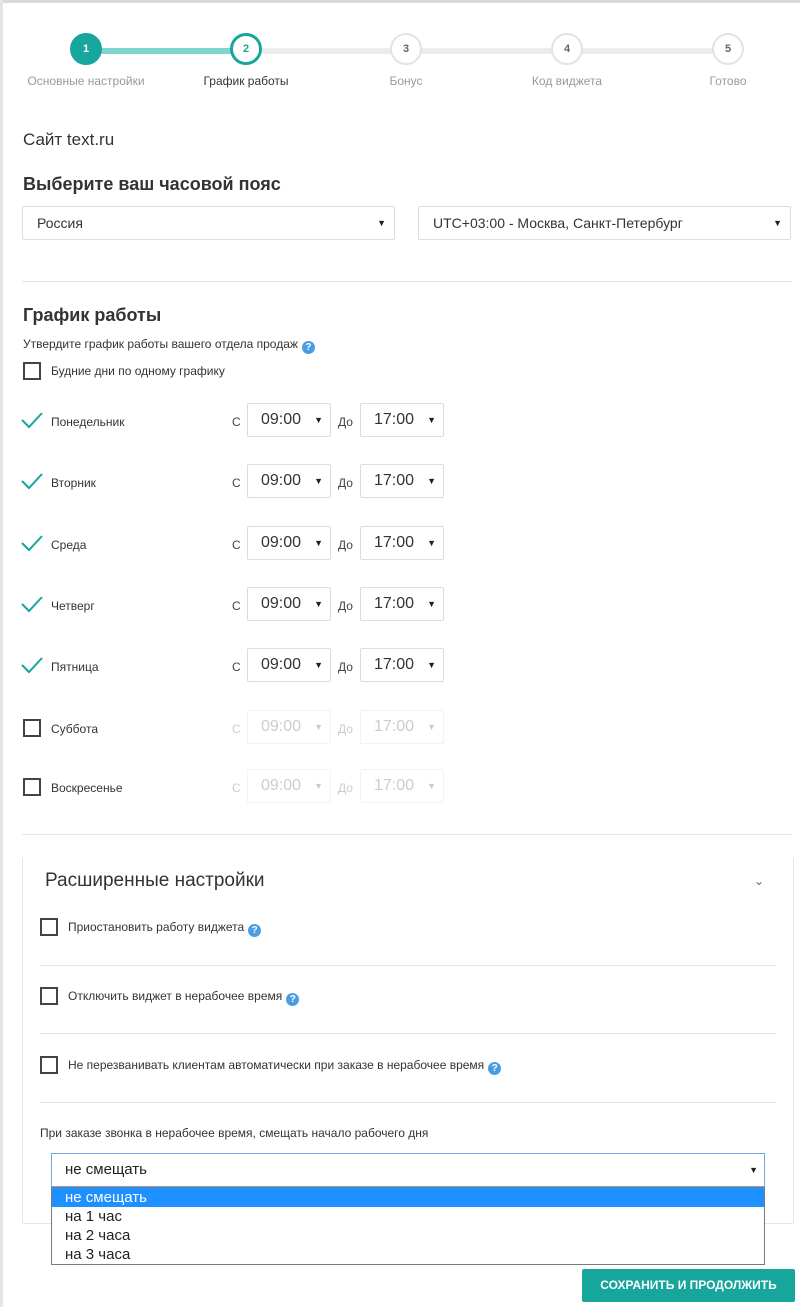 This screenshot has width=800, height=1307. I want to click on day-name: Понедельник, so click(88, 422).